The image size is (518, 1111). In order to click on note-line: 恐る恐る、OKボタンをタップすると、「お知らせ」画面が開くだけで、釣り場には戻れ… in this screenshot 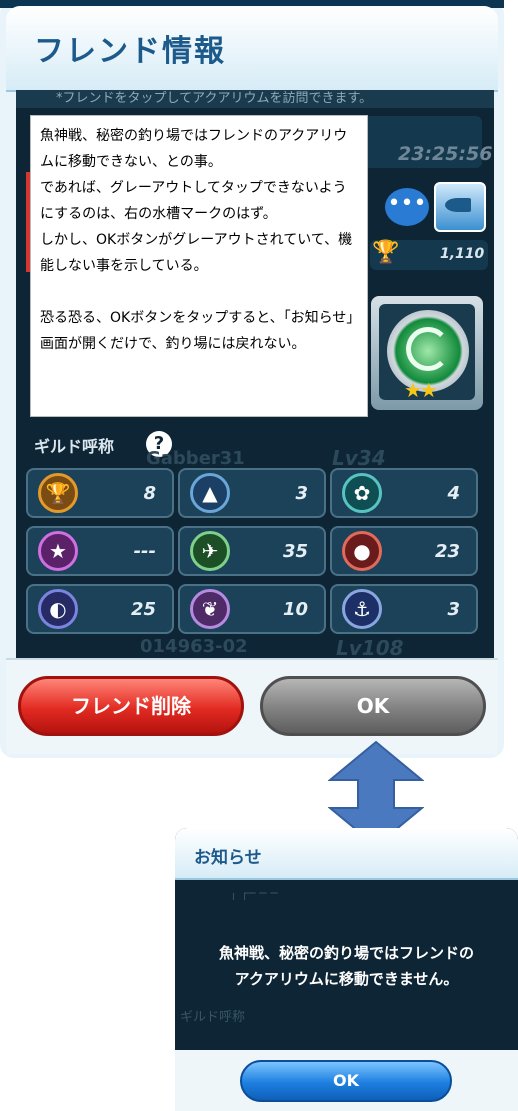, I will do `click(197, 331)`.